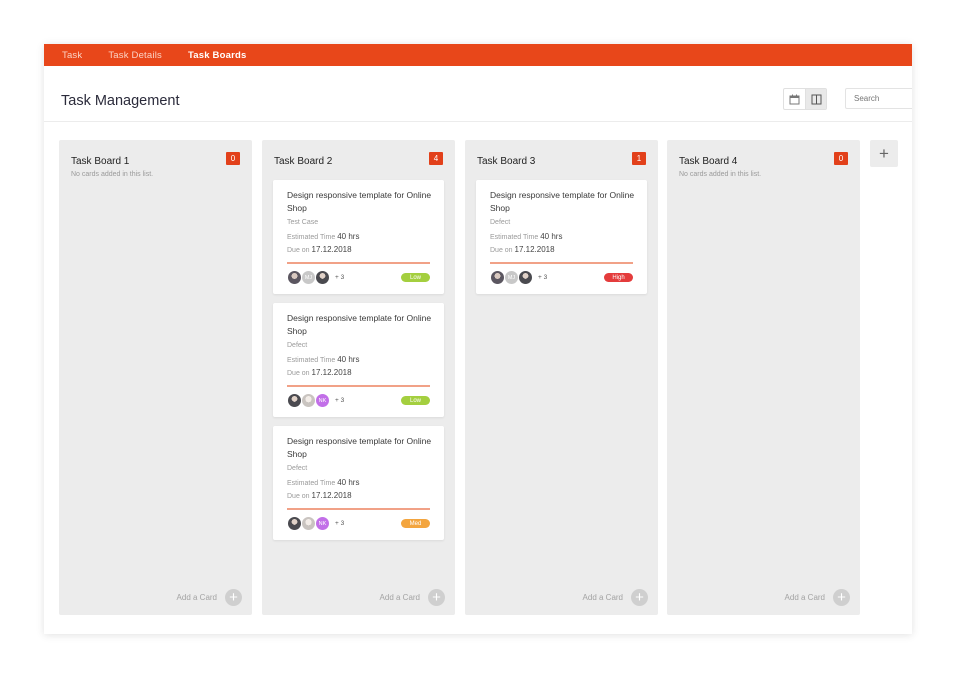 This screenshot has height=677, width=957. What do you see at coordinates (708, 161) in the screenshot?
I see `column-title: Task Board 4` at bounding box center [708, 161].